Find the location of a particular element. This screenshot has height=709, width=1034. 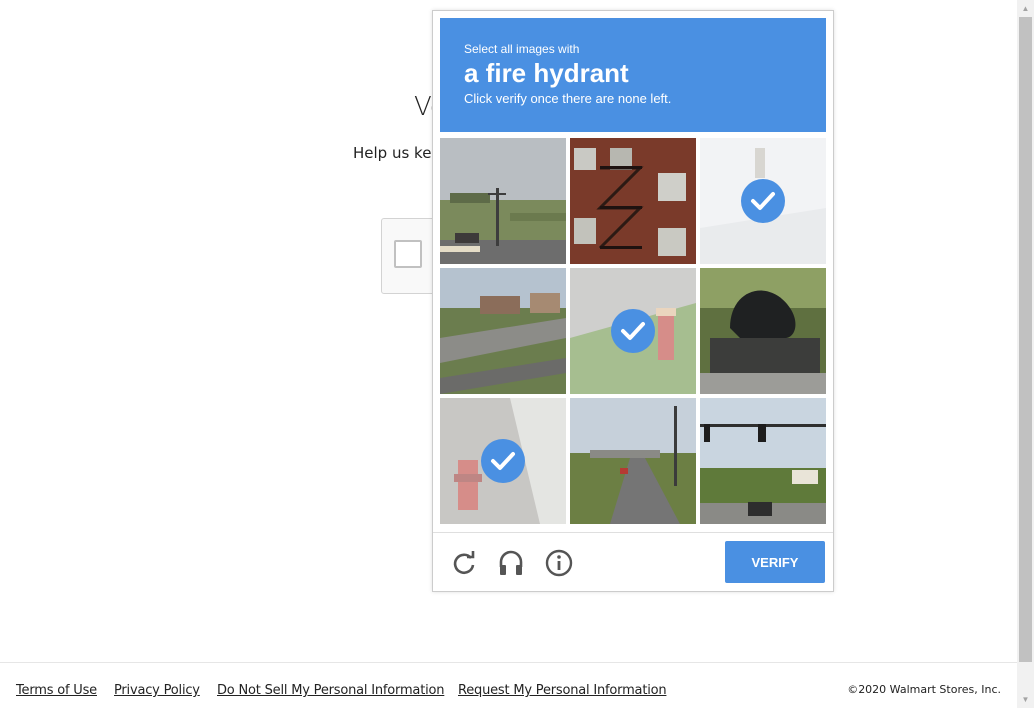

captcha-instruction: Select all images with is located at coordinates (522, 49).